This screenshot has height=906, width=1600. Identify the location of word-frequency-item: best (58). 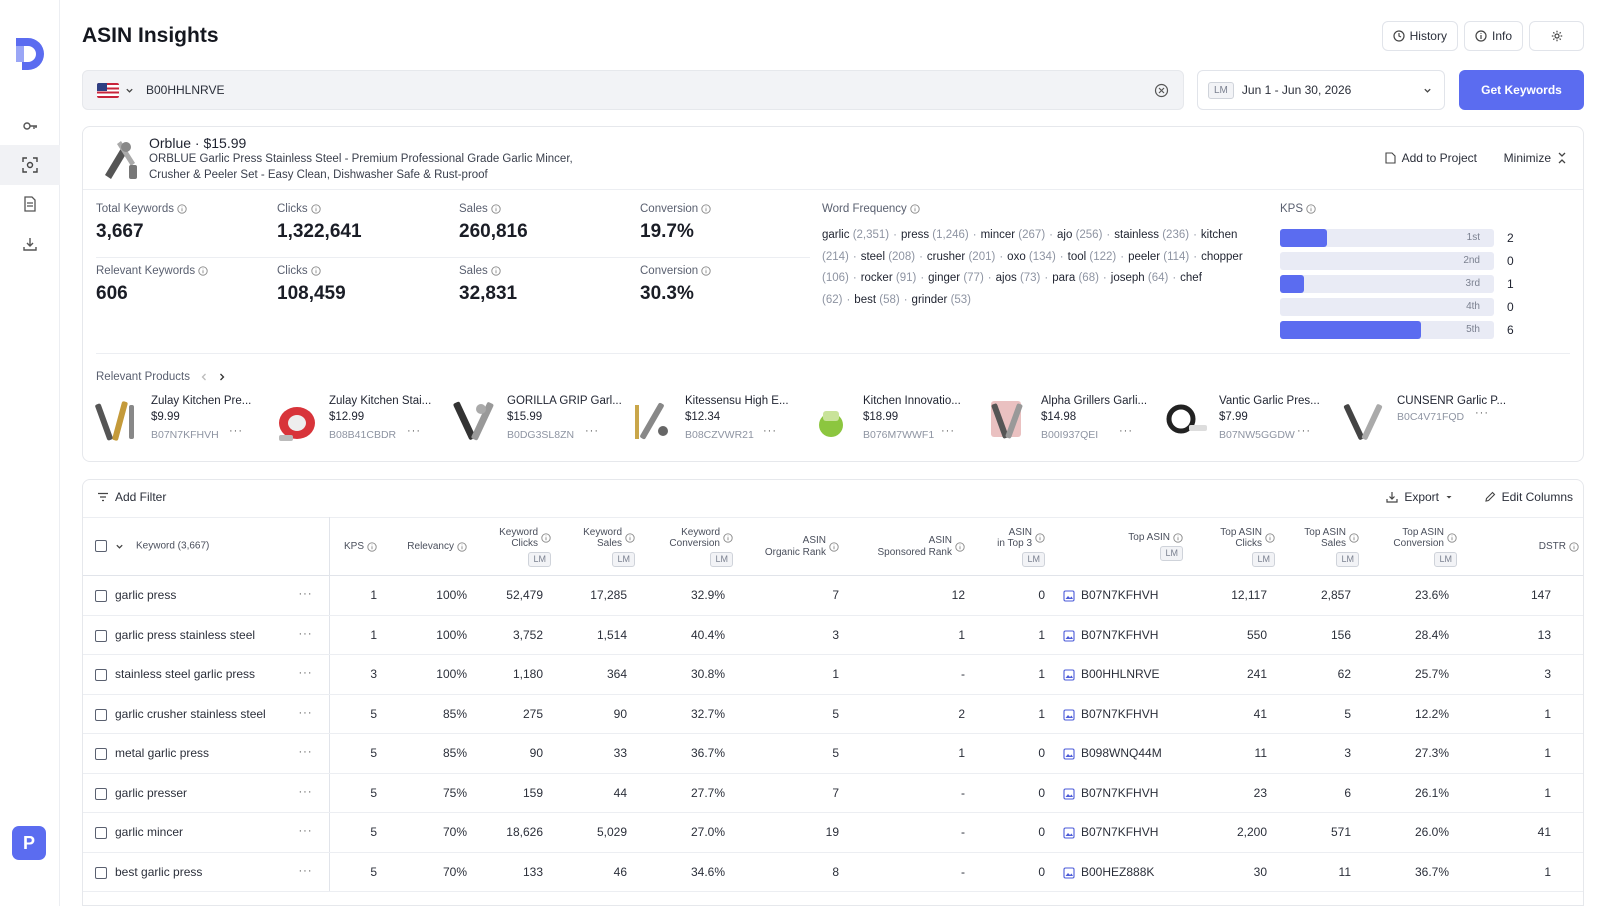
(876, 300).